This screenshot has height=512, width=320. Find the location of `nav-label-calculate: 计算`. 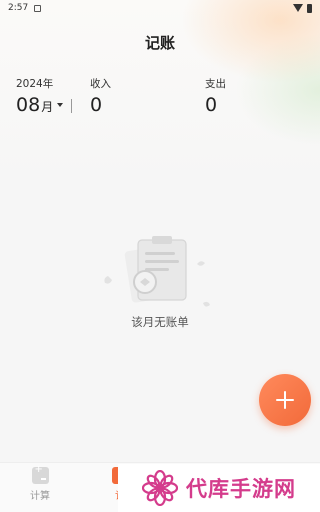

nav-label-calculate: 计算 is located at coordinates (40, 496).